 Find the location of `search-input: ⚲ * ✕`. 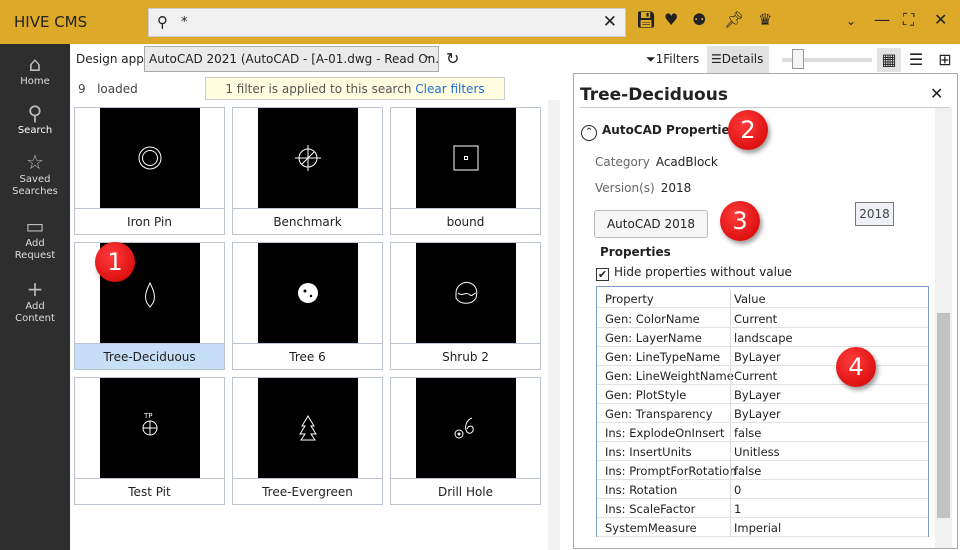

search-input: ⚲ * ✕ is located at coordinates (387, 22).